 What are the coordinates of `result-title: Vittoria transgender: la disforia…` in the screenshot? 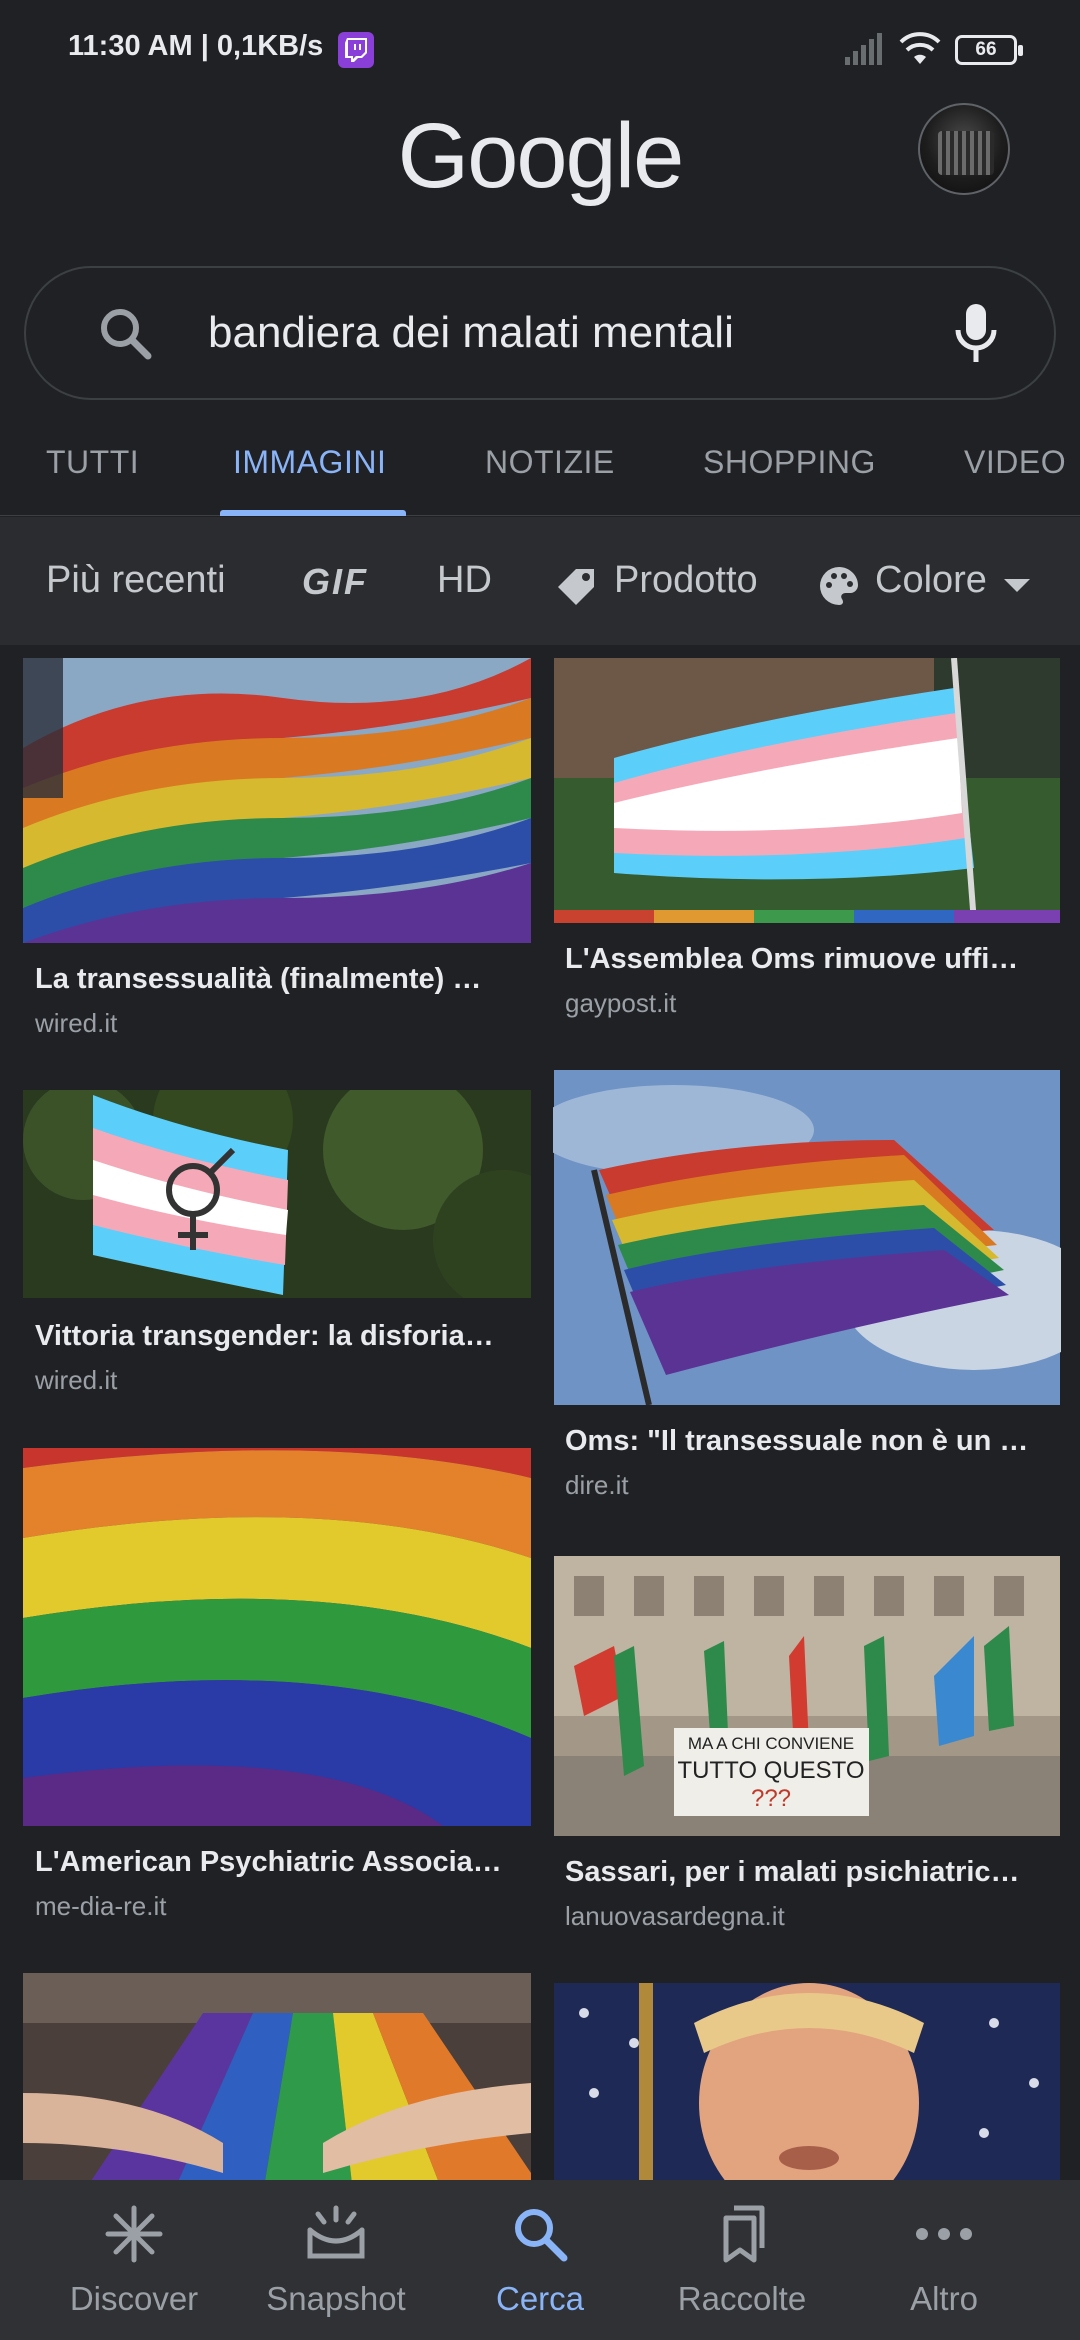 It's located at (280, 1336).